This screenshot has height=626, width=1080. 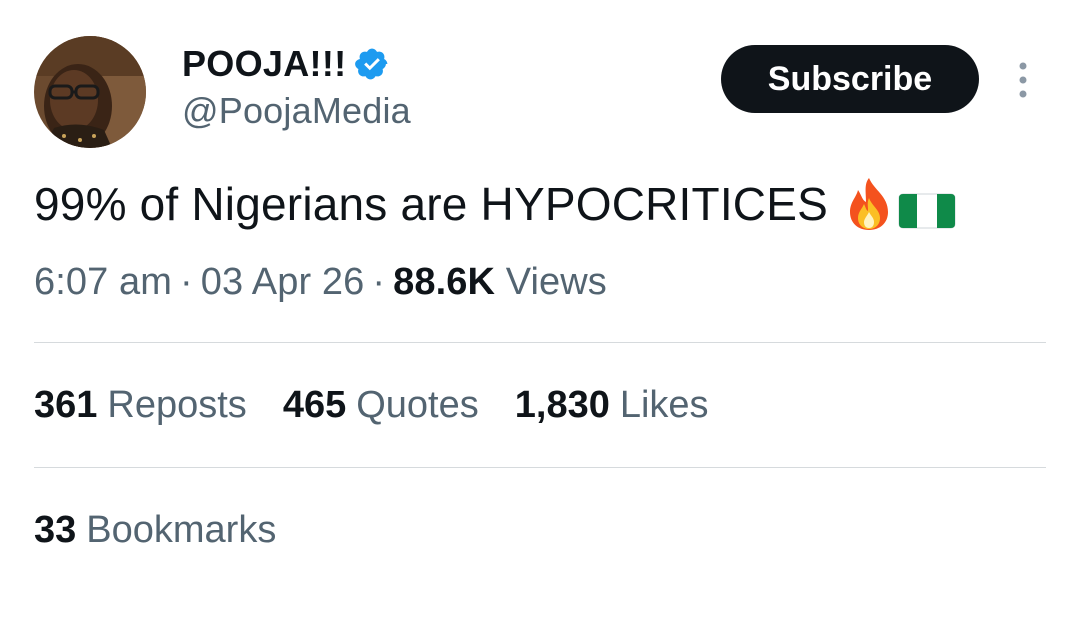 I want to click on verified-badge-icon, so click(x=372, y=64).